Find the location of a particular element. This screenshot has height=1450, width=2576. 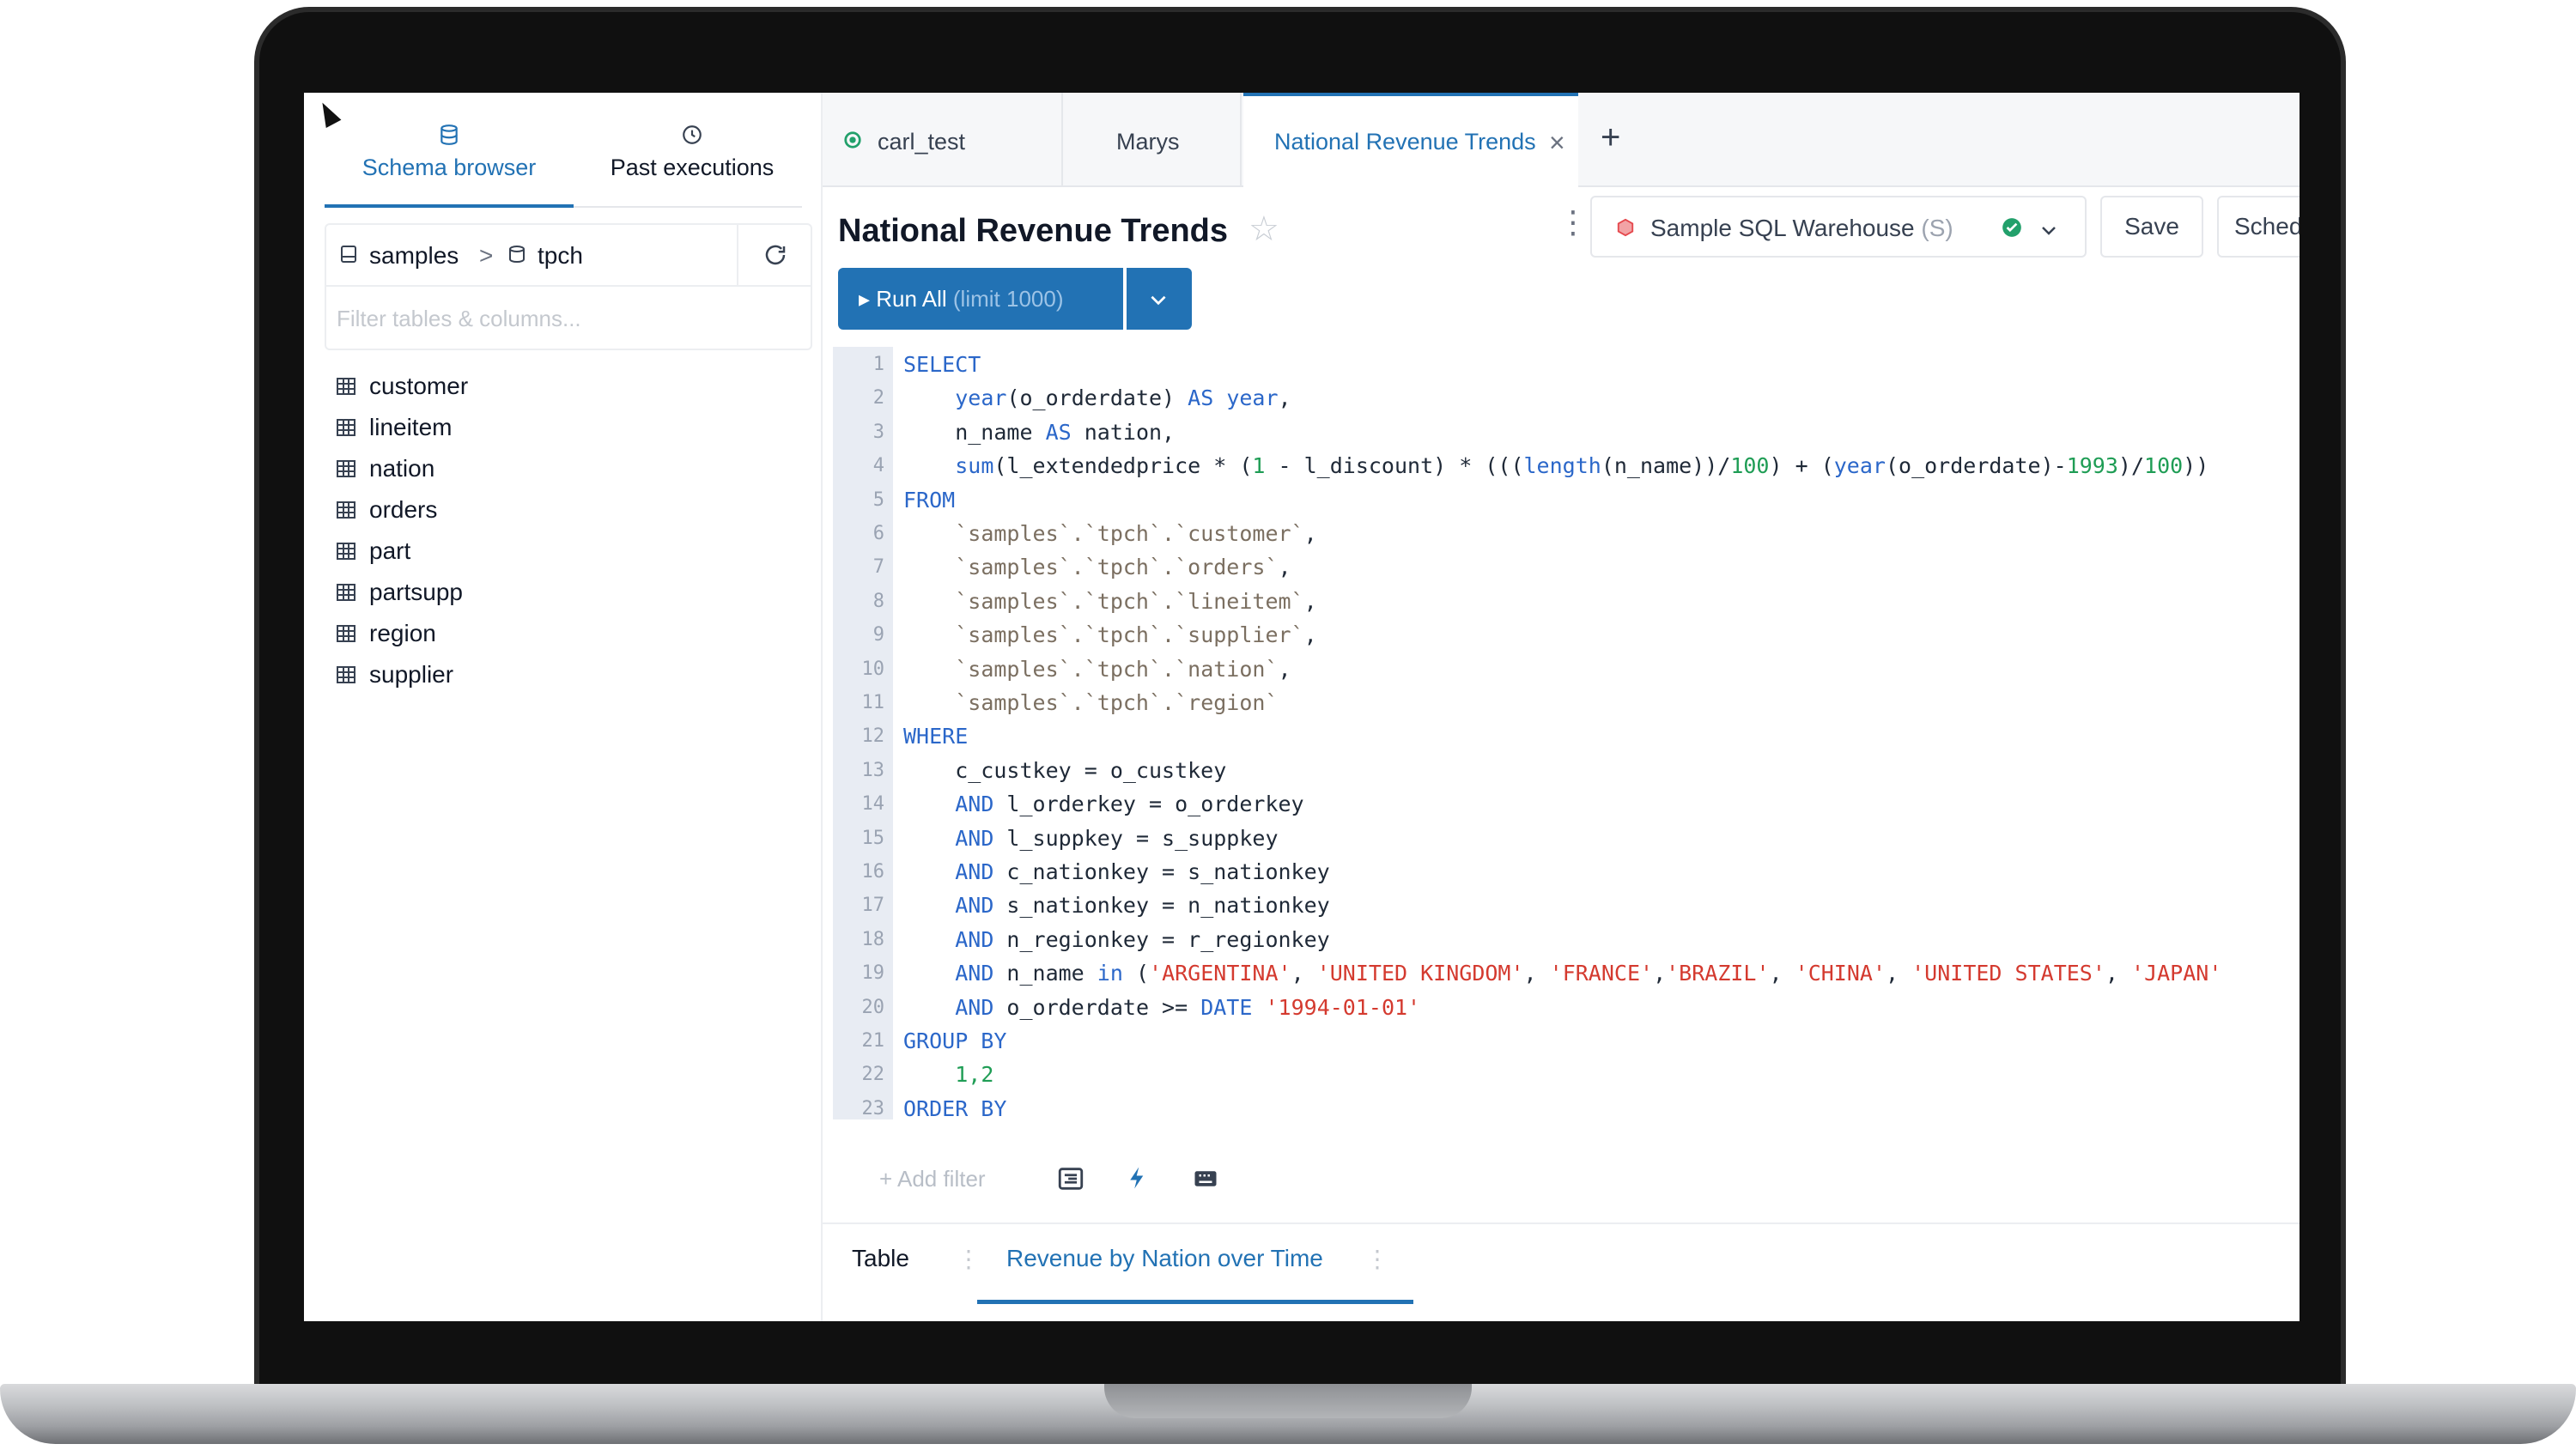

run-options-dropdown is located at coordinates (1159, 299).